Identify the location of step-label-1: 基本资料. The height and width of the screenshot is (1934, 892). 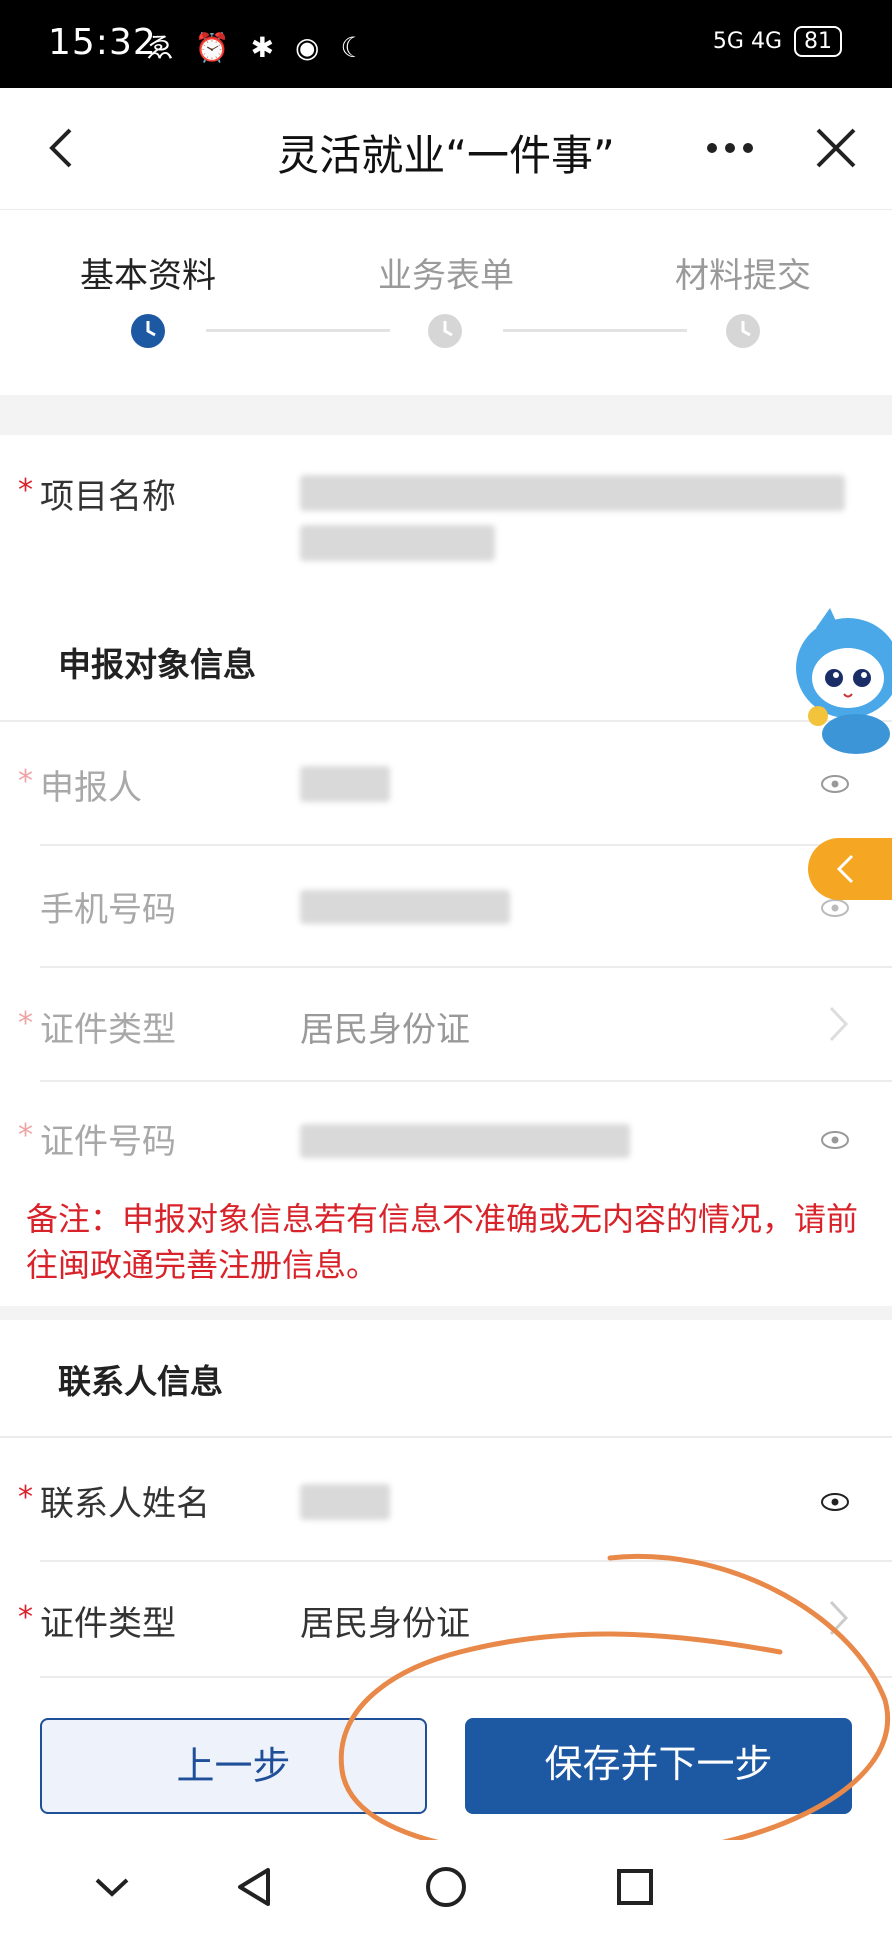
(148, 272).